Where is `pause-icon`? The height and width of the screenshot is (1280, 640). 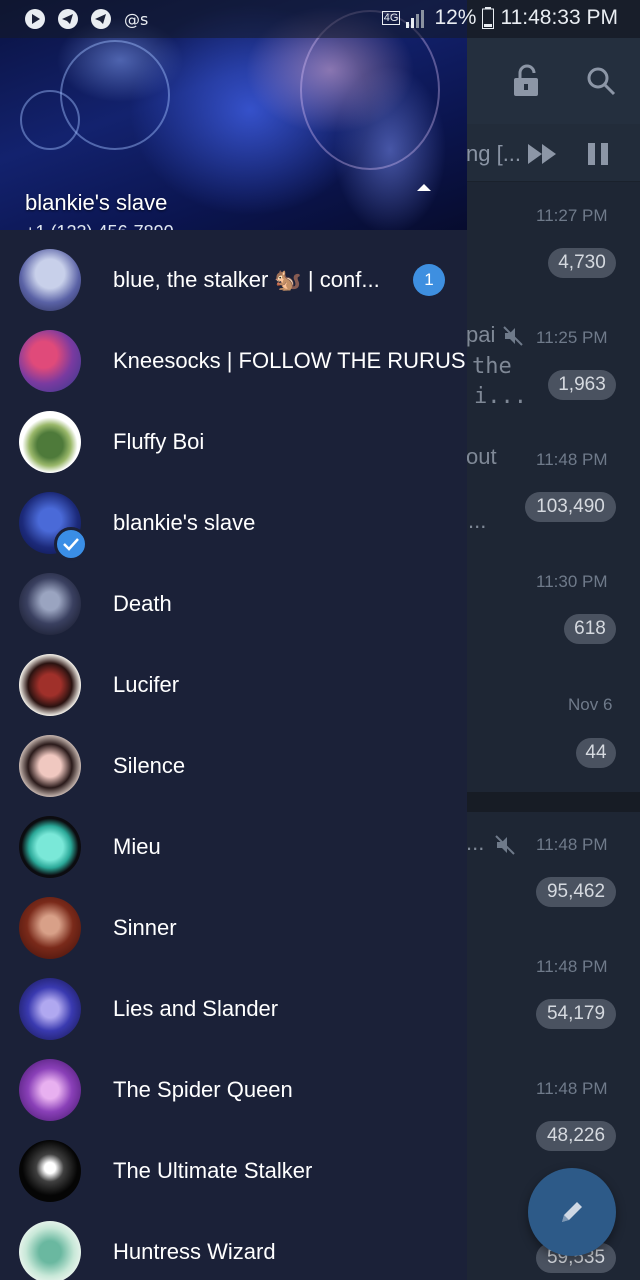 pause-icon is located at coordinates (598, 154).